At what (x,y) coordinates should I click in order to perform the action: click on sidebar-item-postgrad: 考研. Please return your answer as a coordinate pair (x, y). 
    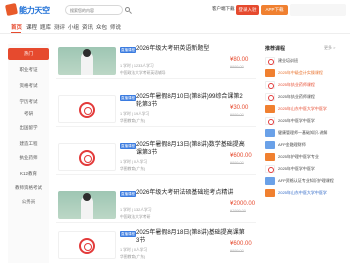
    Looking at the image, I should click on (28, 114).